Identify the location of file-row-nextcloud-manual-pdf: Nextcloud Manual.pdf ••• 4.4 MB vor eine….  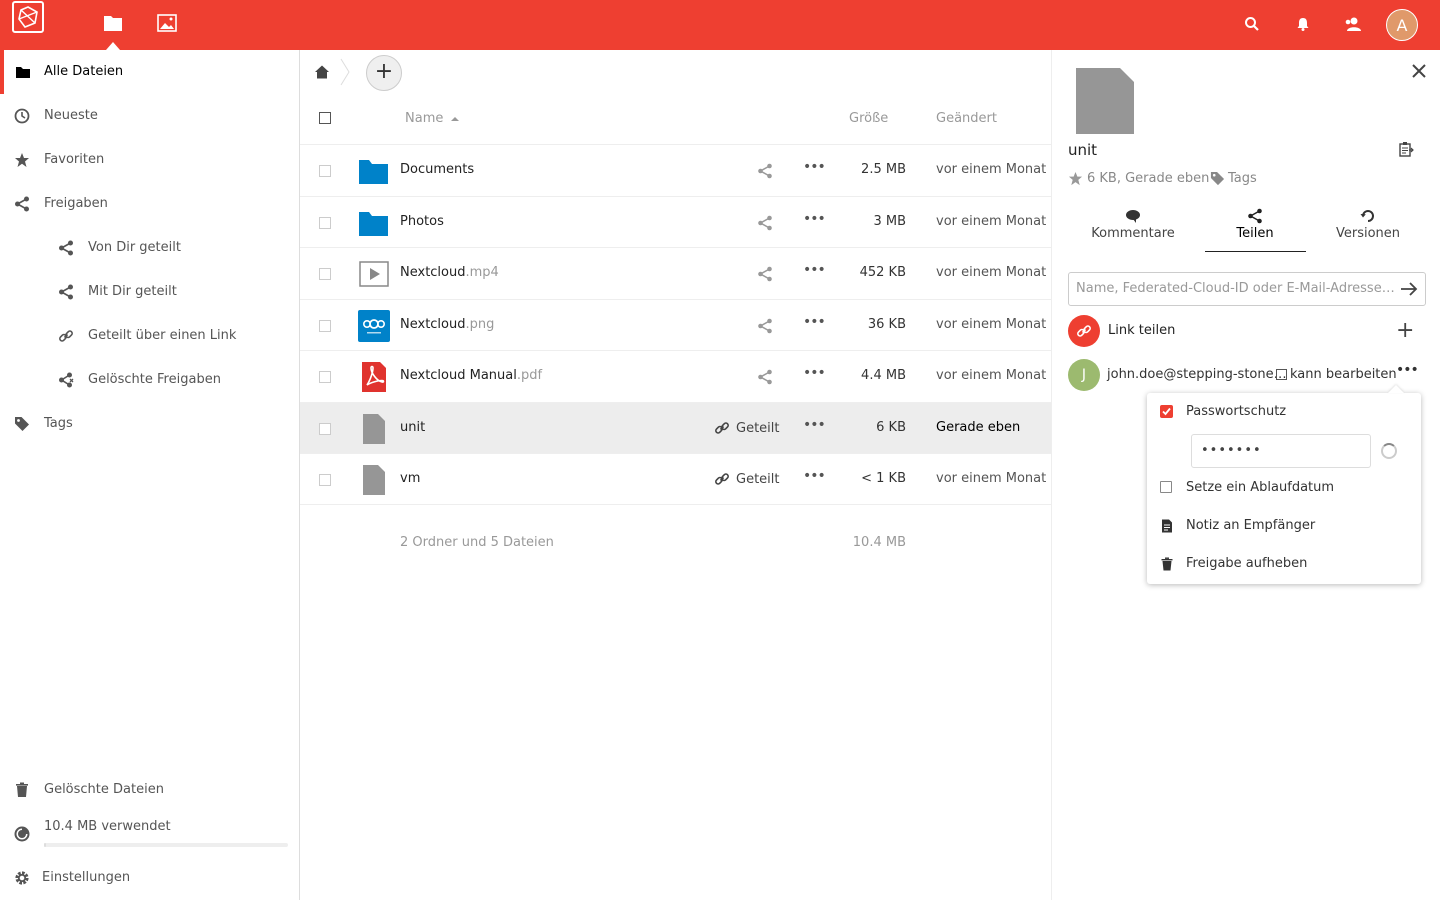
(675, 376).